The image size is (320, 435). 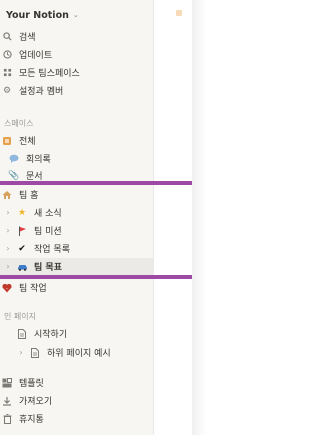 I want to click on sidebar-item-task-list-label: 작업 목록, so click(x=52, y=250).